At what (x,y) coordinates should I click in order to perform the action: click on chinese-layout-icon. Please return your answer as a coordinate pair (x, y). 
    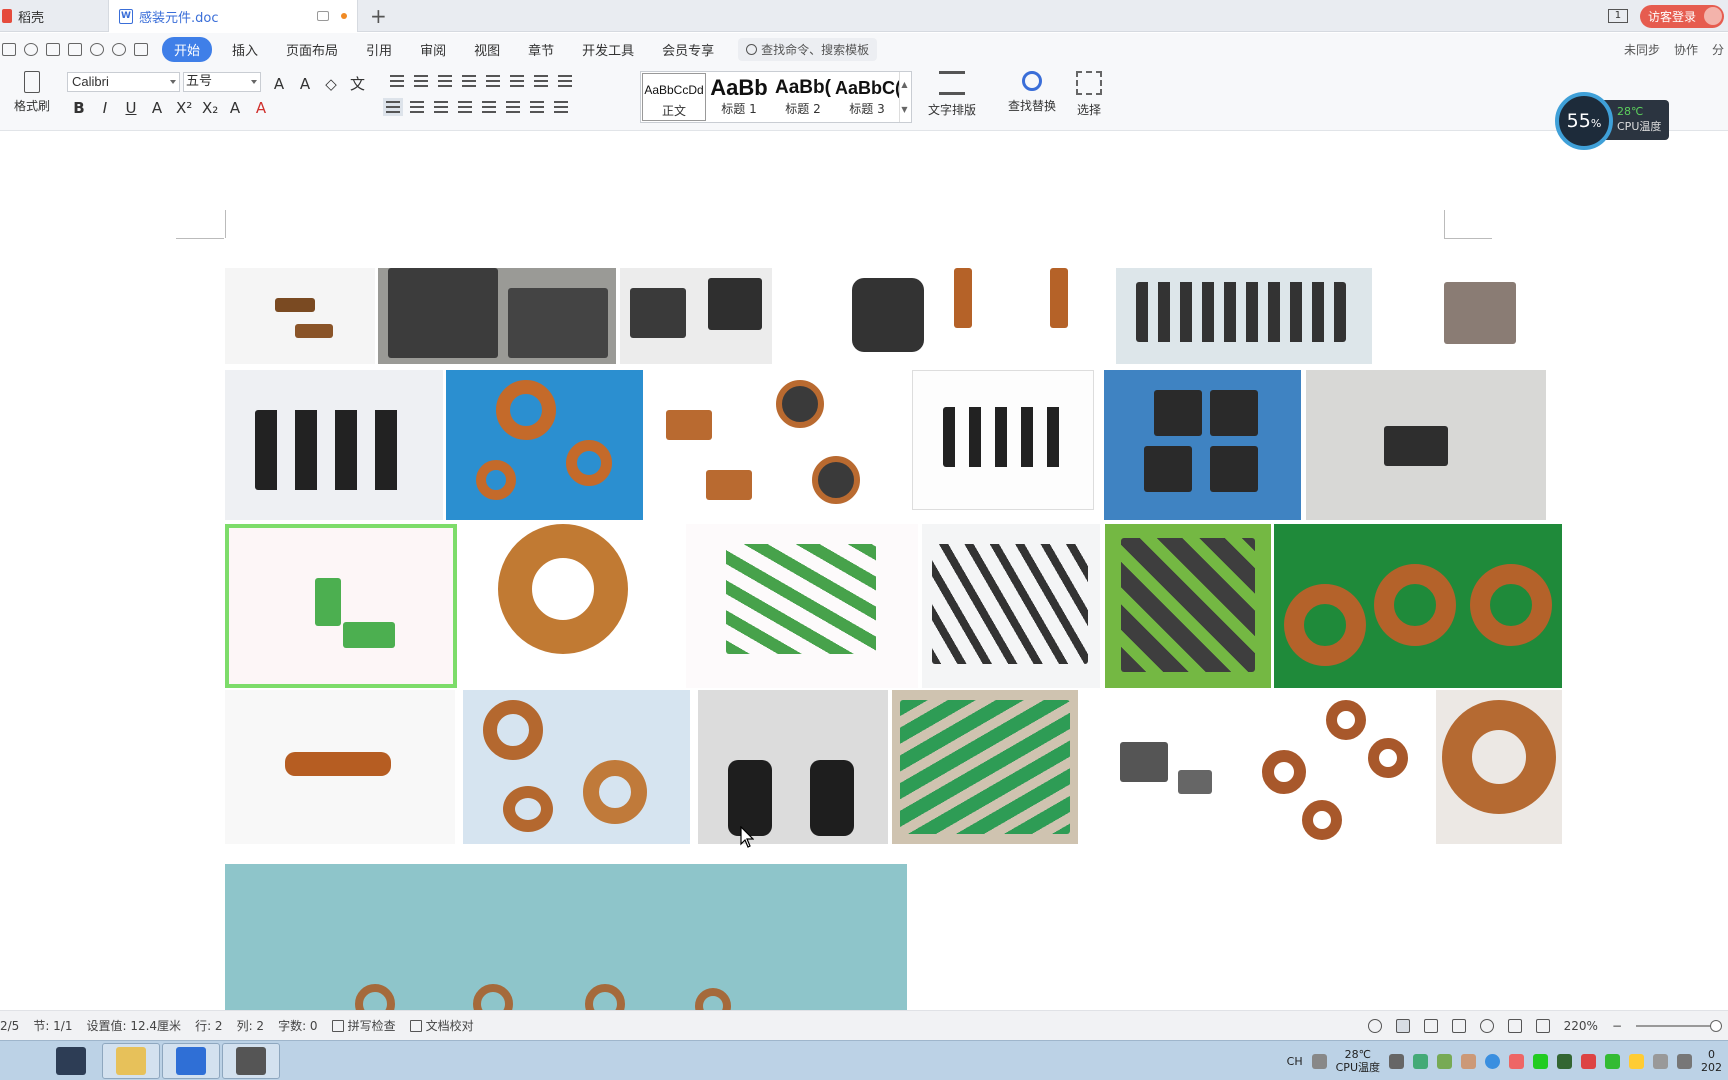
    Looking at the image, I should click on (493, 81).